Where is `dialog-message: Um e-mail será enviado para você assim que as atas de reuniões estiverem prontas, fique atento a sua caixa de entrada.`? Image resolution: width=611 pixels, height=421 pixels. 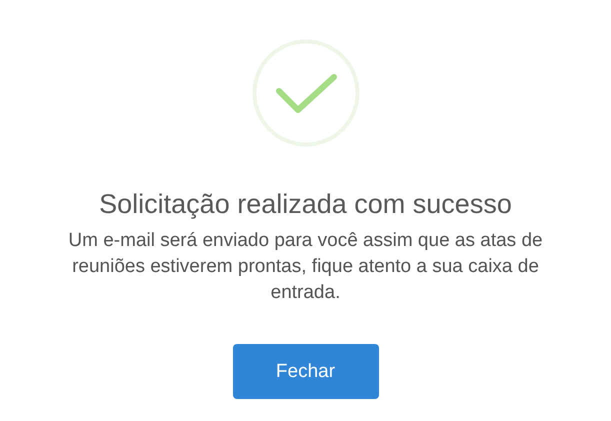 dialog-message: Um e-mail será enviado para você assim que as atas de reuniões estiverem prontas, fique atento a sua caixa de entrada. is located at coordinates (305, 267).